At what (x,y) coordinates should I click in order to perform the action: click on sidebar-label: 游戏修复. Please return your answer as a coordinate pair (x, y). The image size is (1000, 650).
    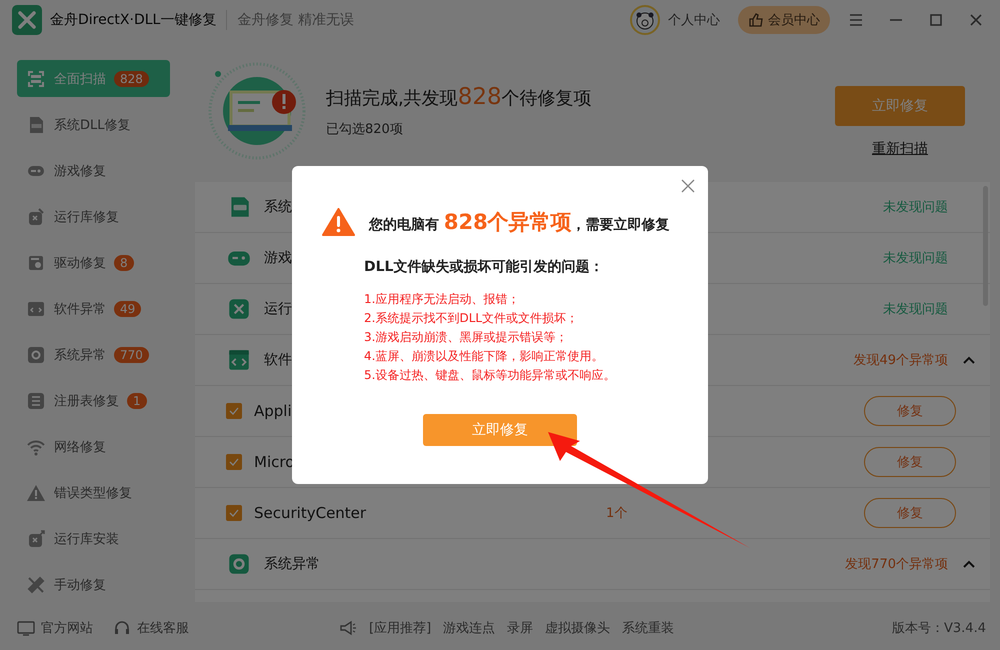
    Looking at the image, I should click on (80, 171).